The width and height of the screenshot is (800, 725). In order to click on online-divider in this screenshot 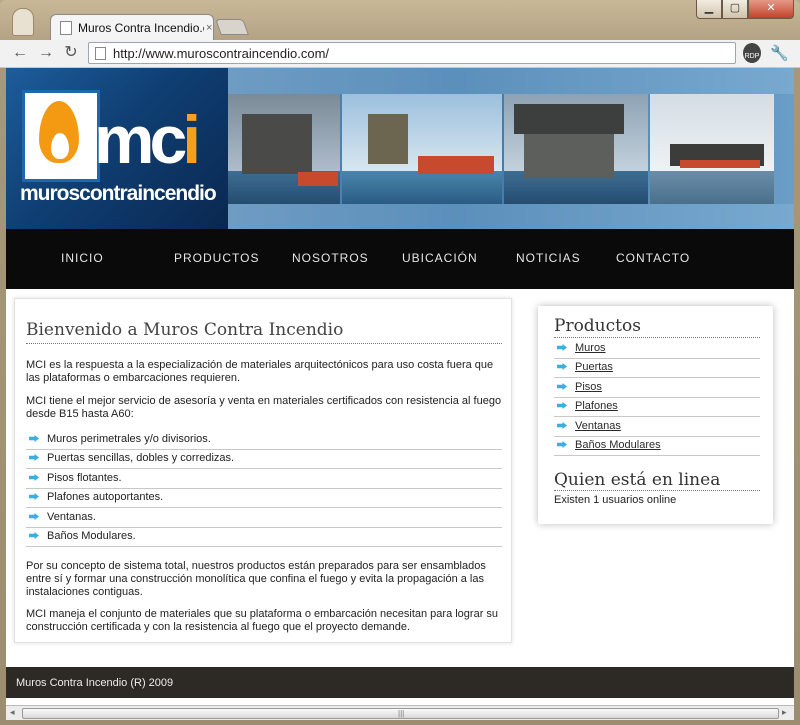, I will do `click(657, 490)`.